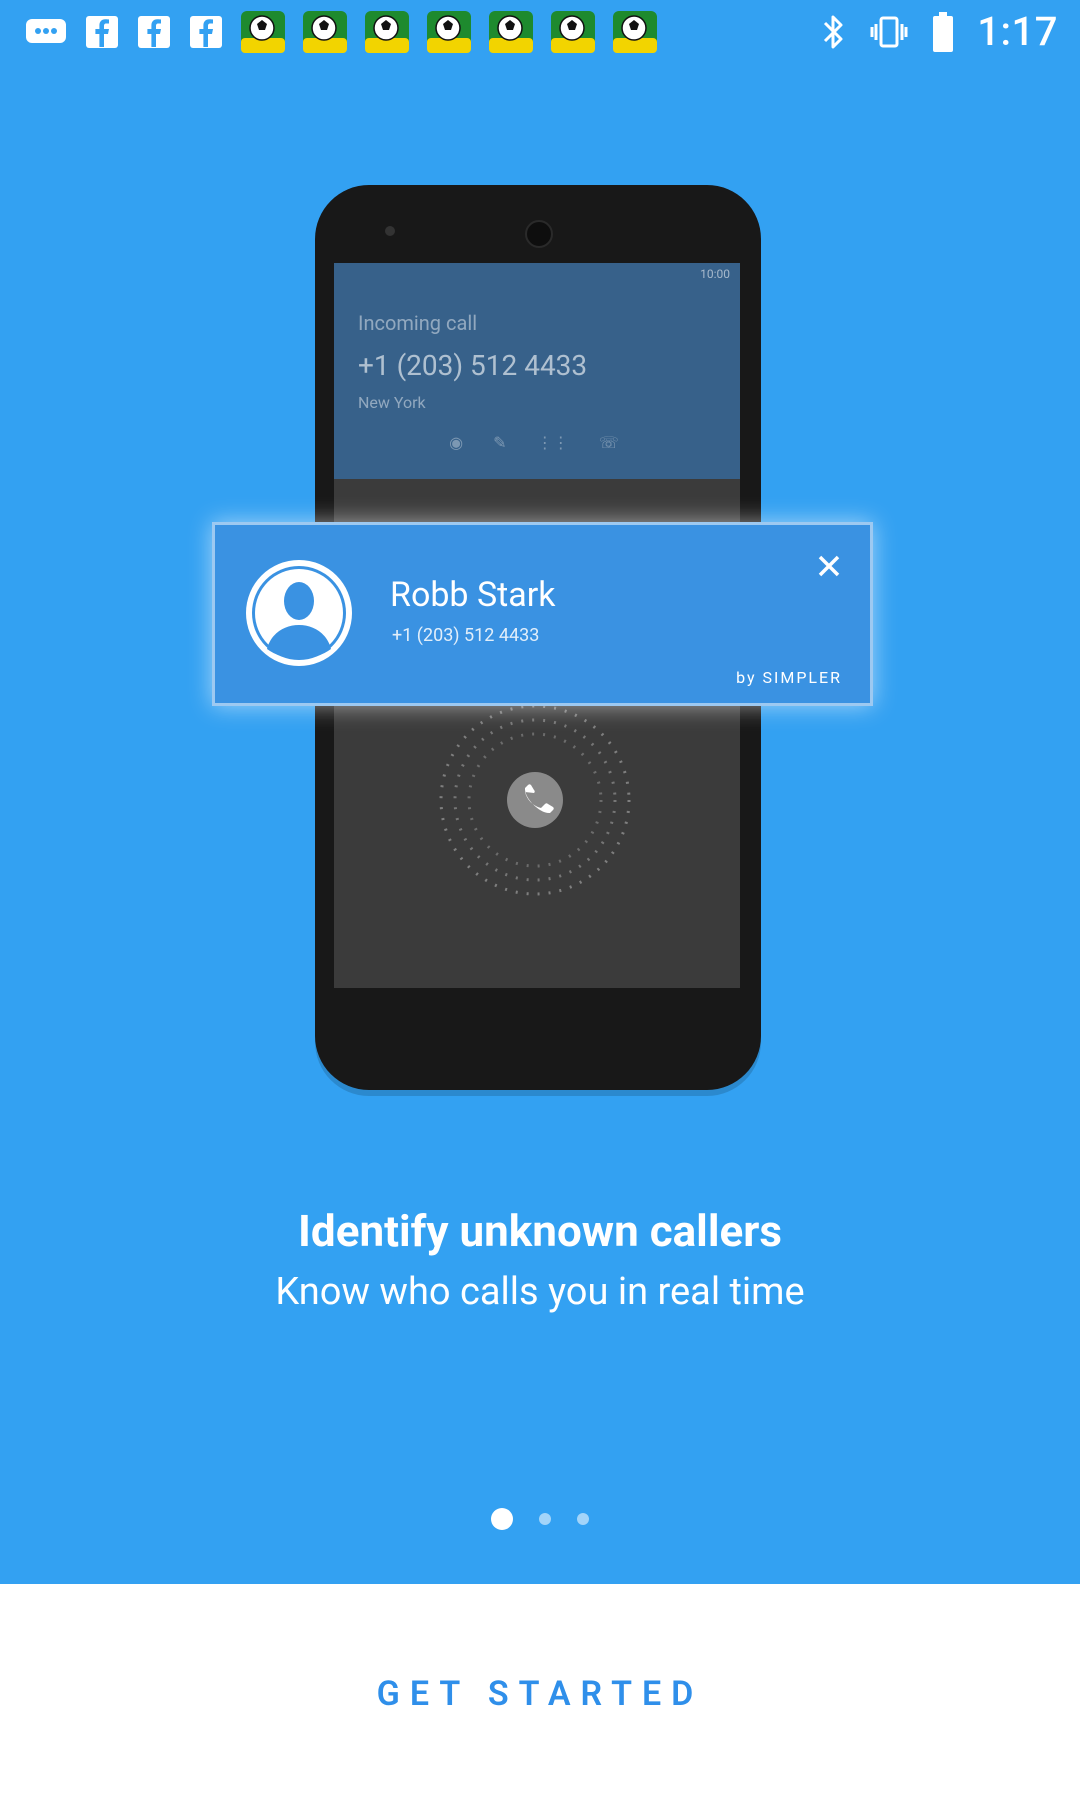 Image resolution: width=1080 pixels, height=1794 pixels. Describe the element at coordinates (608, 442) in the screenshot. I see `add-call-icon: ☏` at that location.